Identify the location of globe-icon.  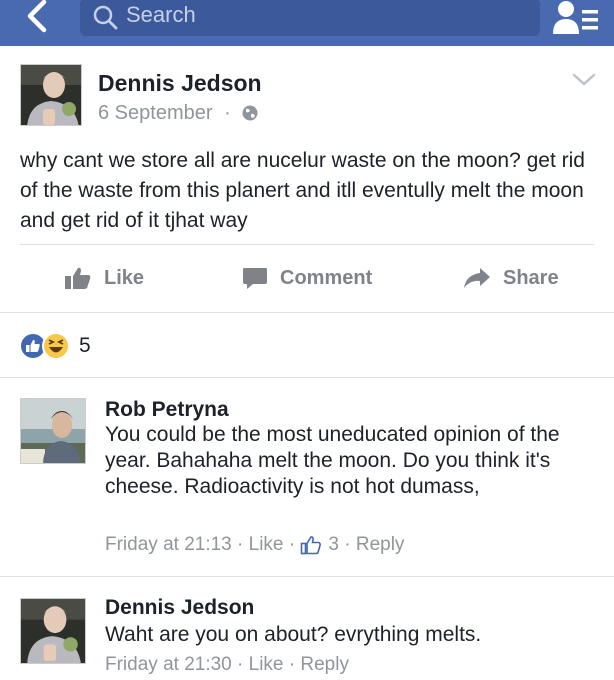
(250, 113).